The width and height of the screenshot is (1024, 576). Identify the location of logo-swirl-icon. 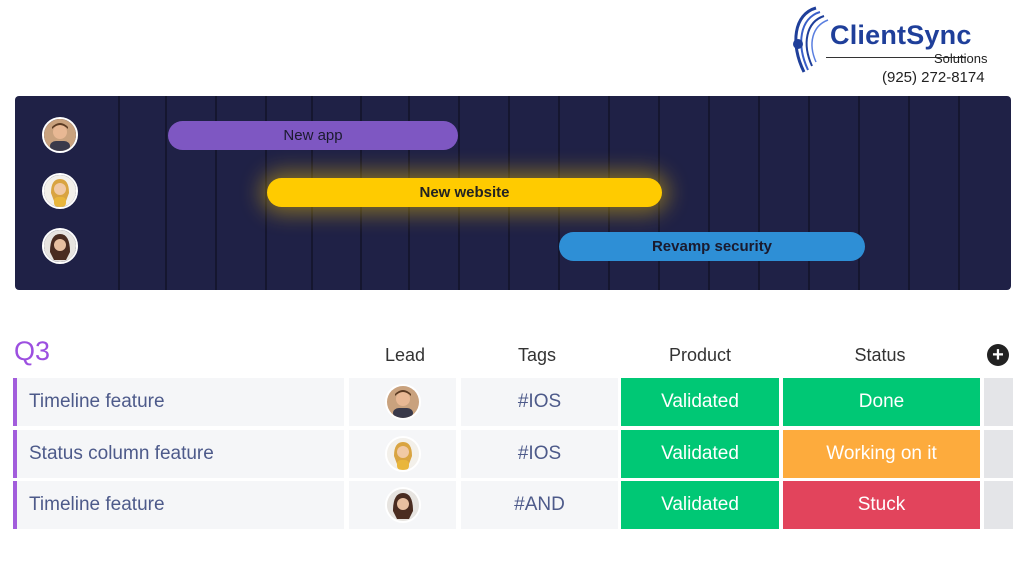
(811, 39).